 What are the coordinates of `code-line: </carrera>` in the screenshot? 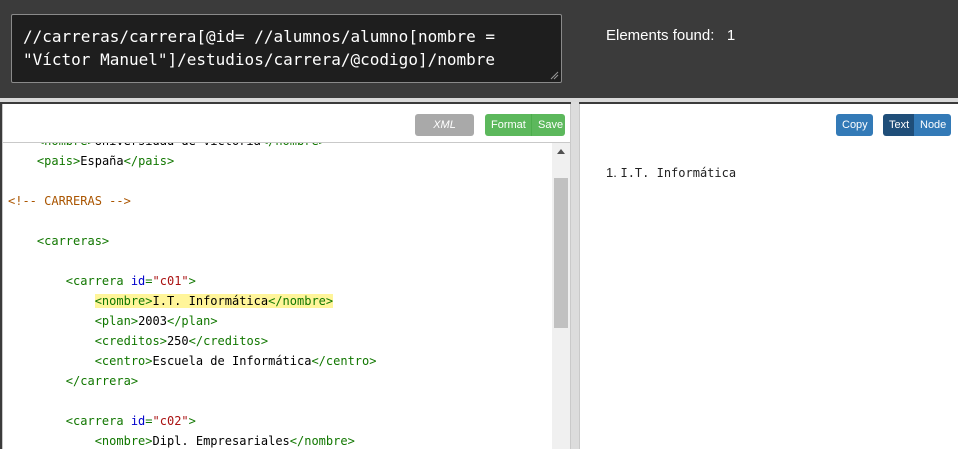 It's located at (73, 381).